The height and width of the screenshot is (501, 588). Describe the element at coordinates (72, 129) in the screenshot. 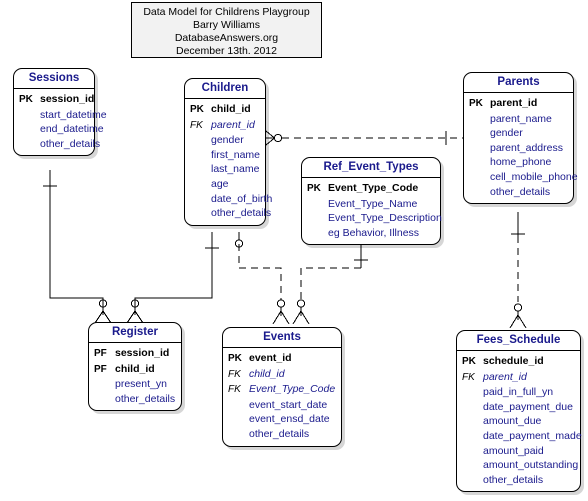

I see `attribute-name: end_datetime` at that location.